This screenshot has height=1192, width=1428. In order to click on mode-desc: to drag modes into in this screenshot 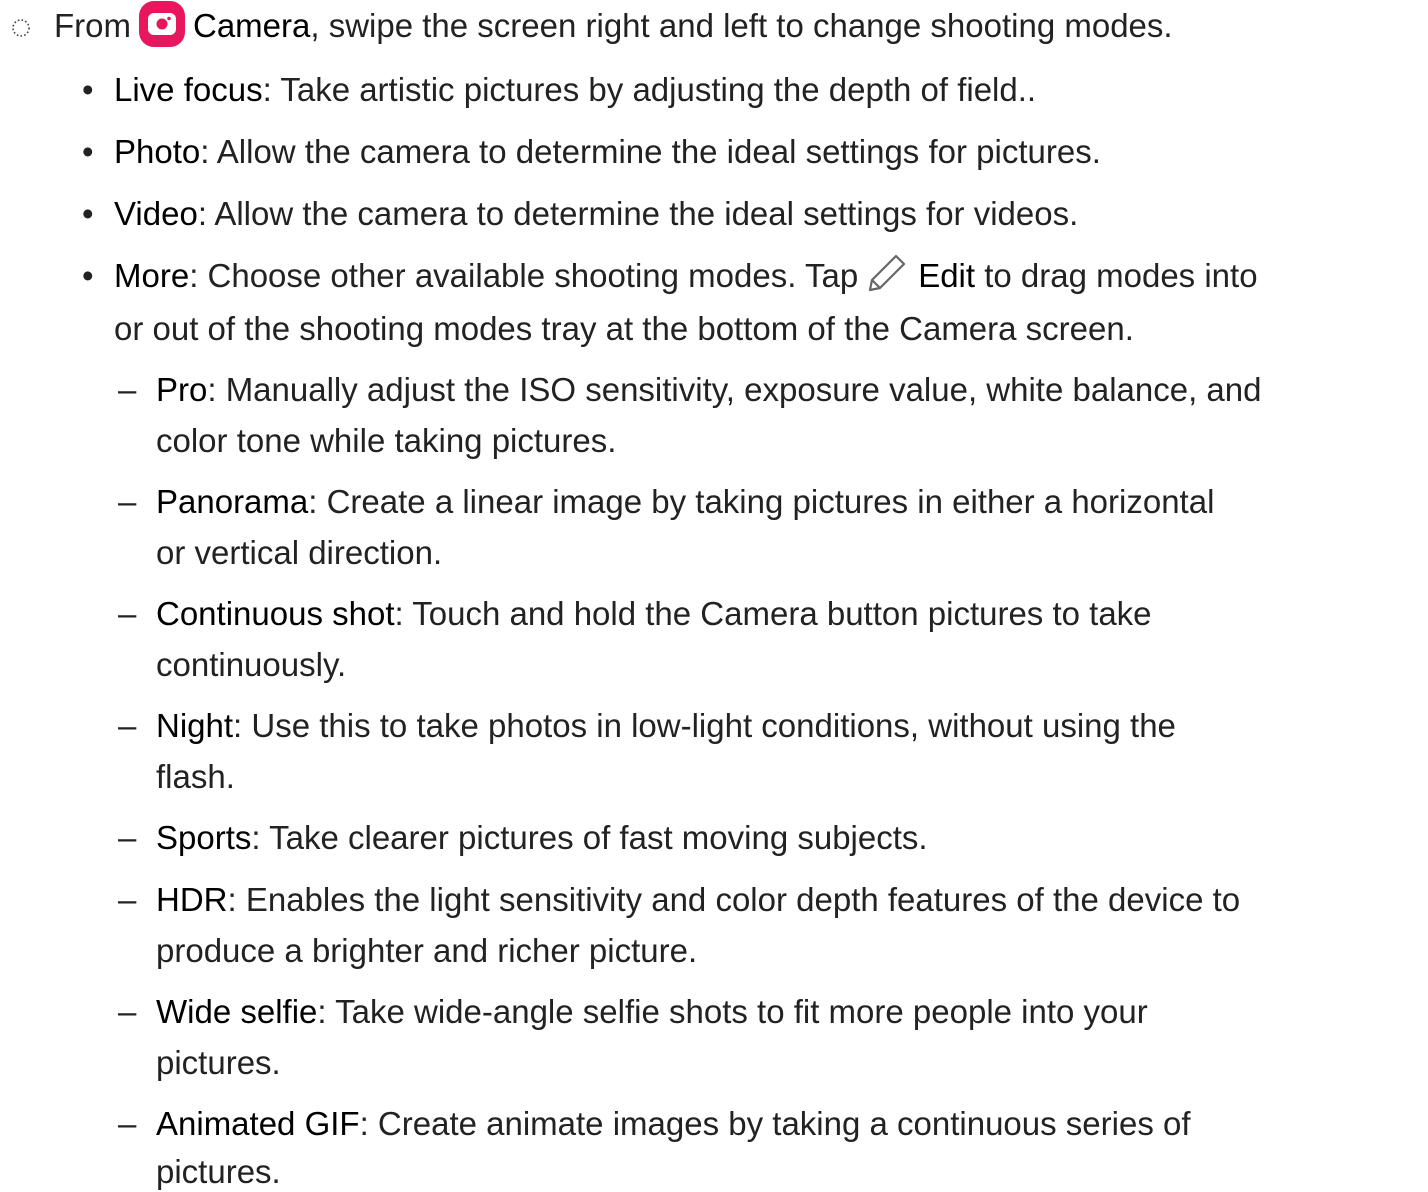, I will do `click(1116, 275)`.